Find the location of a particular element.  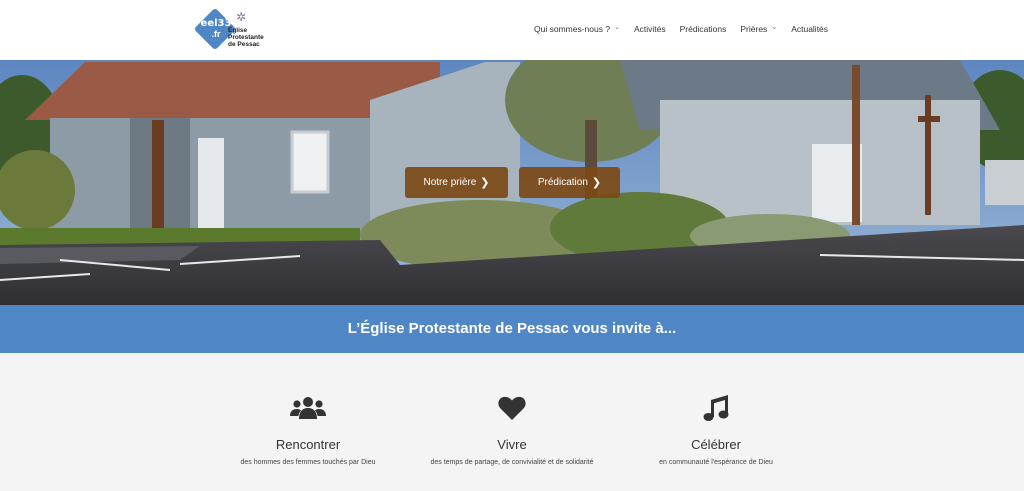

nav-item-label: Prières is located at coordinates (754, 29).